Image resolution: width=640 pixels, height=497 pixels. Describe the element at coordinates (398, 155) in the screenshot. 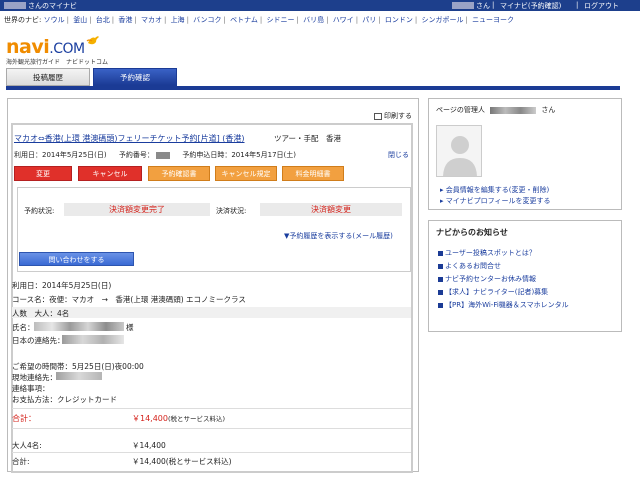

I see `close-link: 閉じる` at that location.